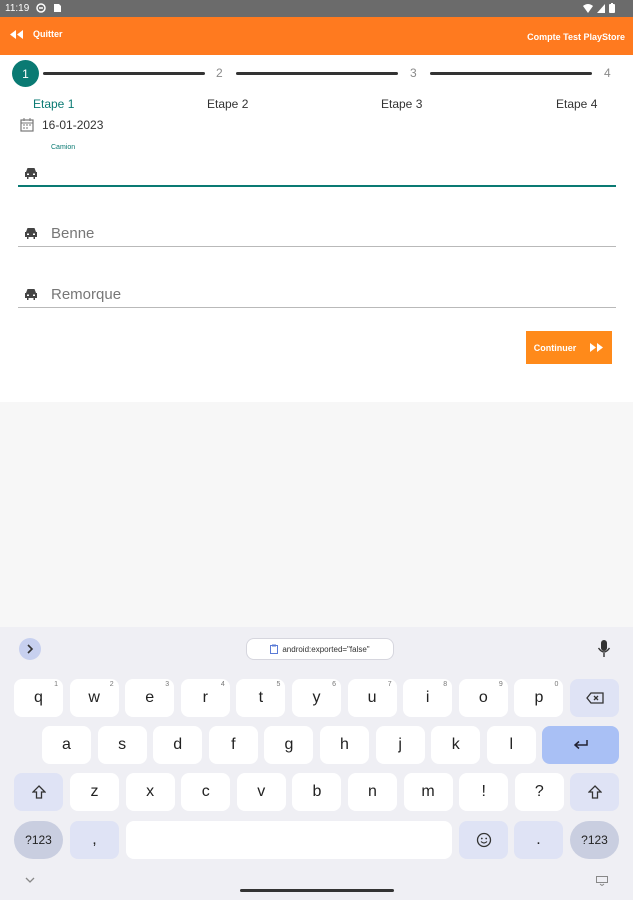 The height and width of the screenshot is (900, 633). I want to click on key-b: b, so click(317, 792).